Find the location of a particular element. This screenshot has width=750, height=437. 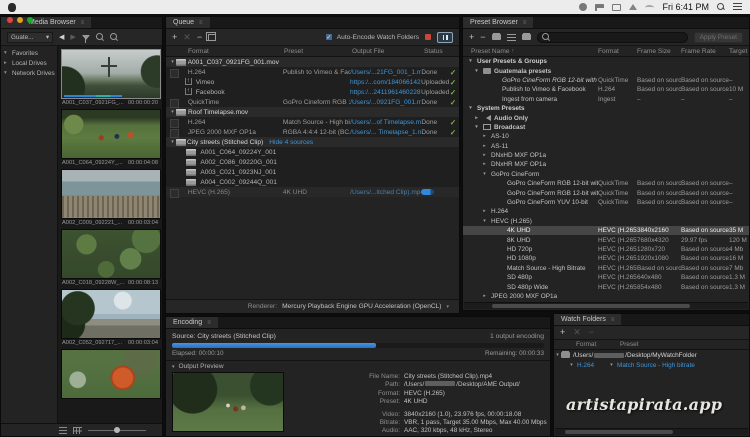

notification-center-icon is located at coordinates (737, 7).